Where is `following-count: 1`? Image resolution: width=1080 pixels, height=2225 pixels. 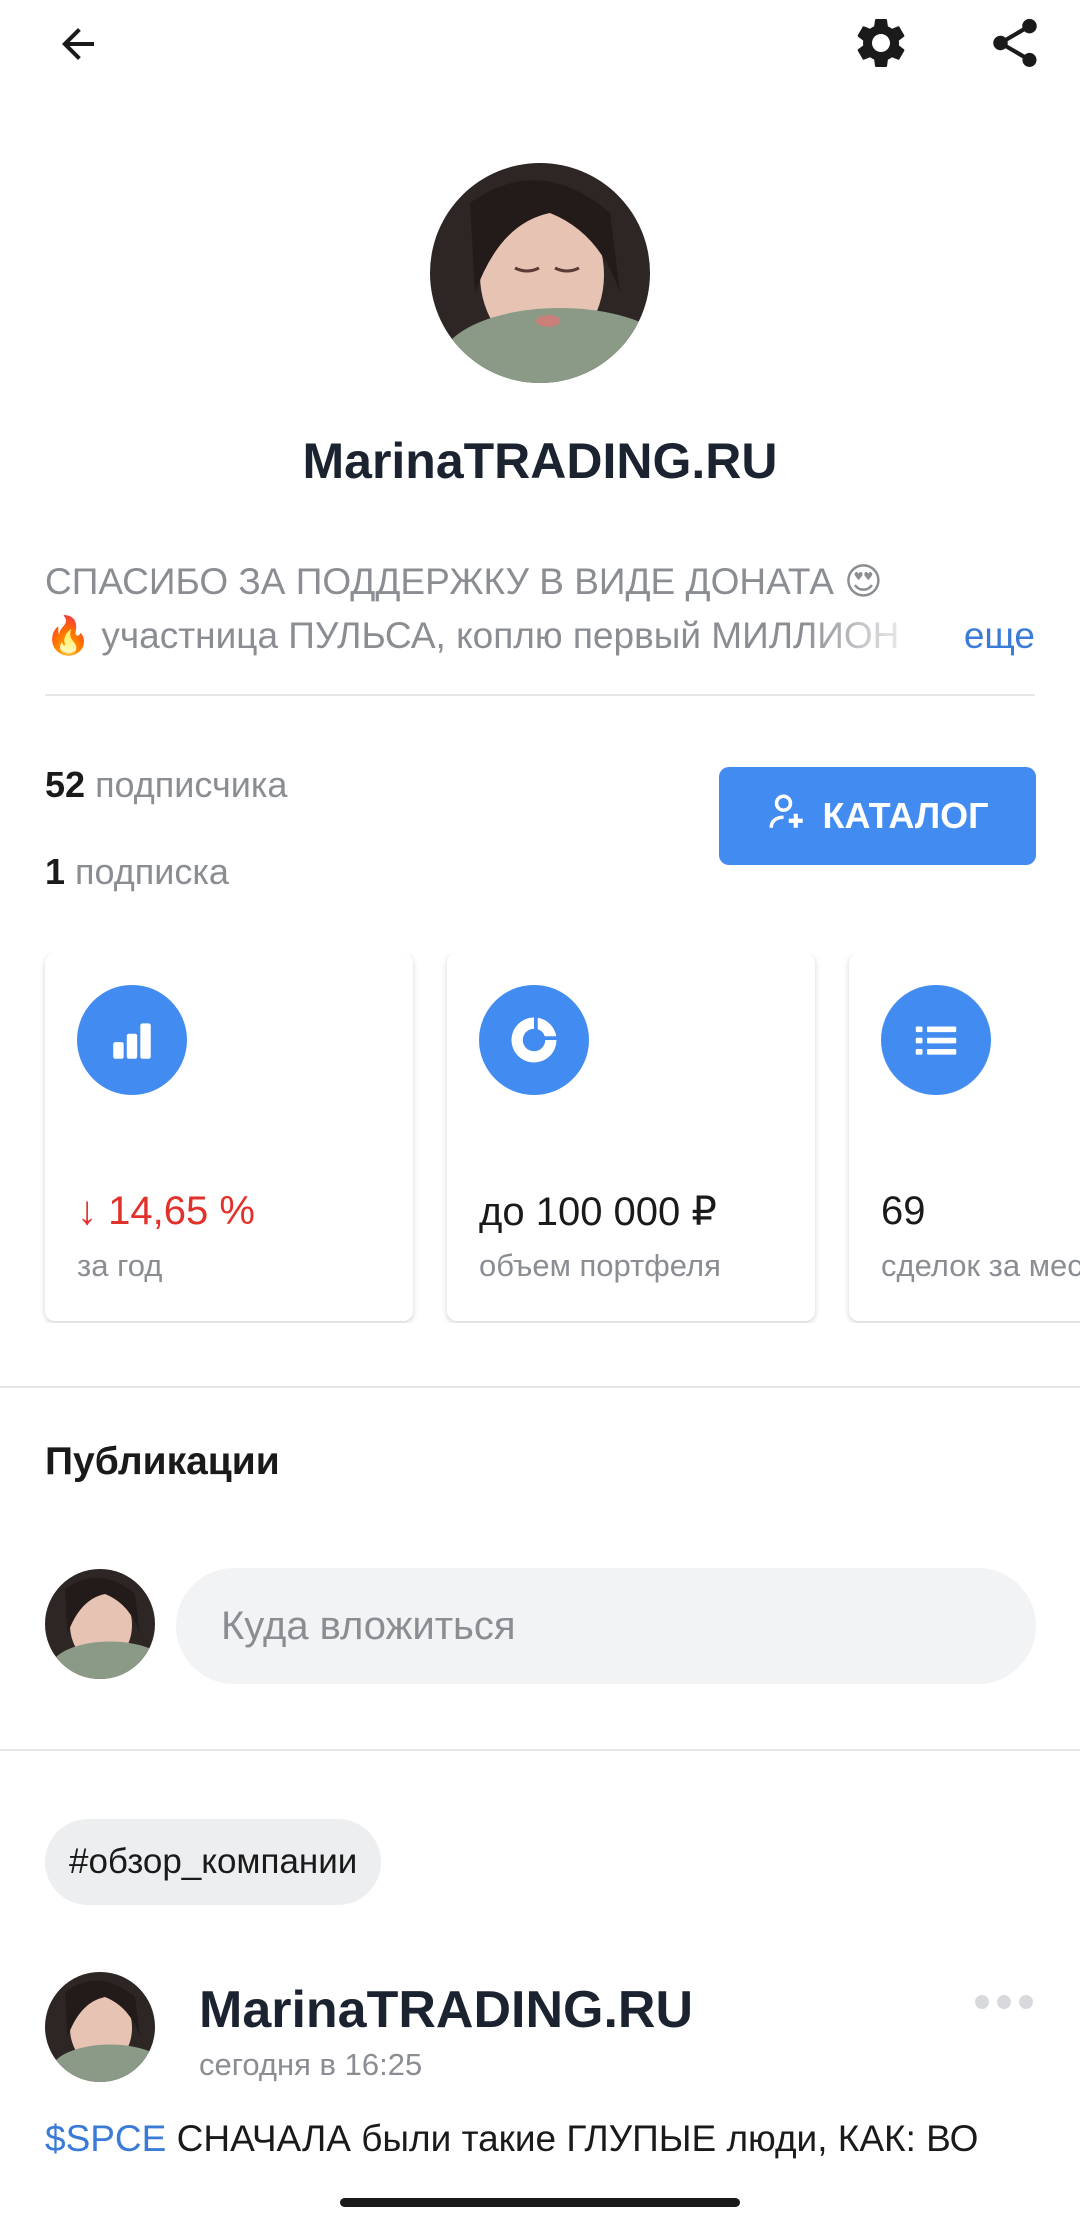 following-count: 1 is located at coordinates (55, 871).